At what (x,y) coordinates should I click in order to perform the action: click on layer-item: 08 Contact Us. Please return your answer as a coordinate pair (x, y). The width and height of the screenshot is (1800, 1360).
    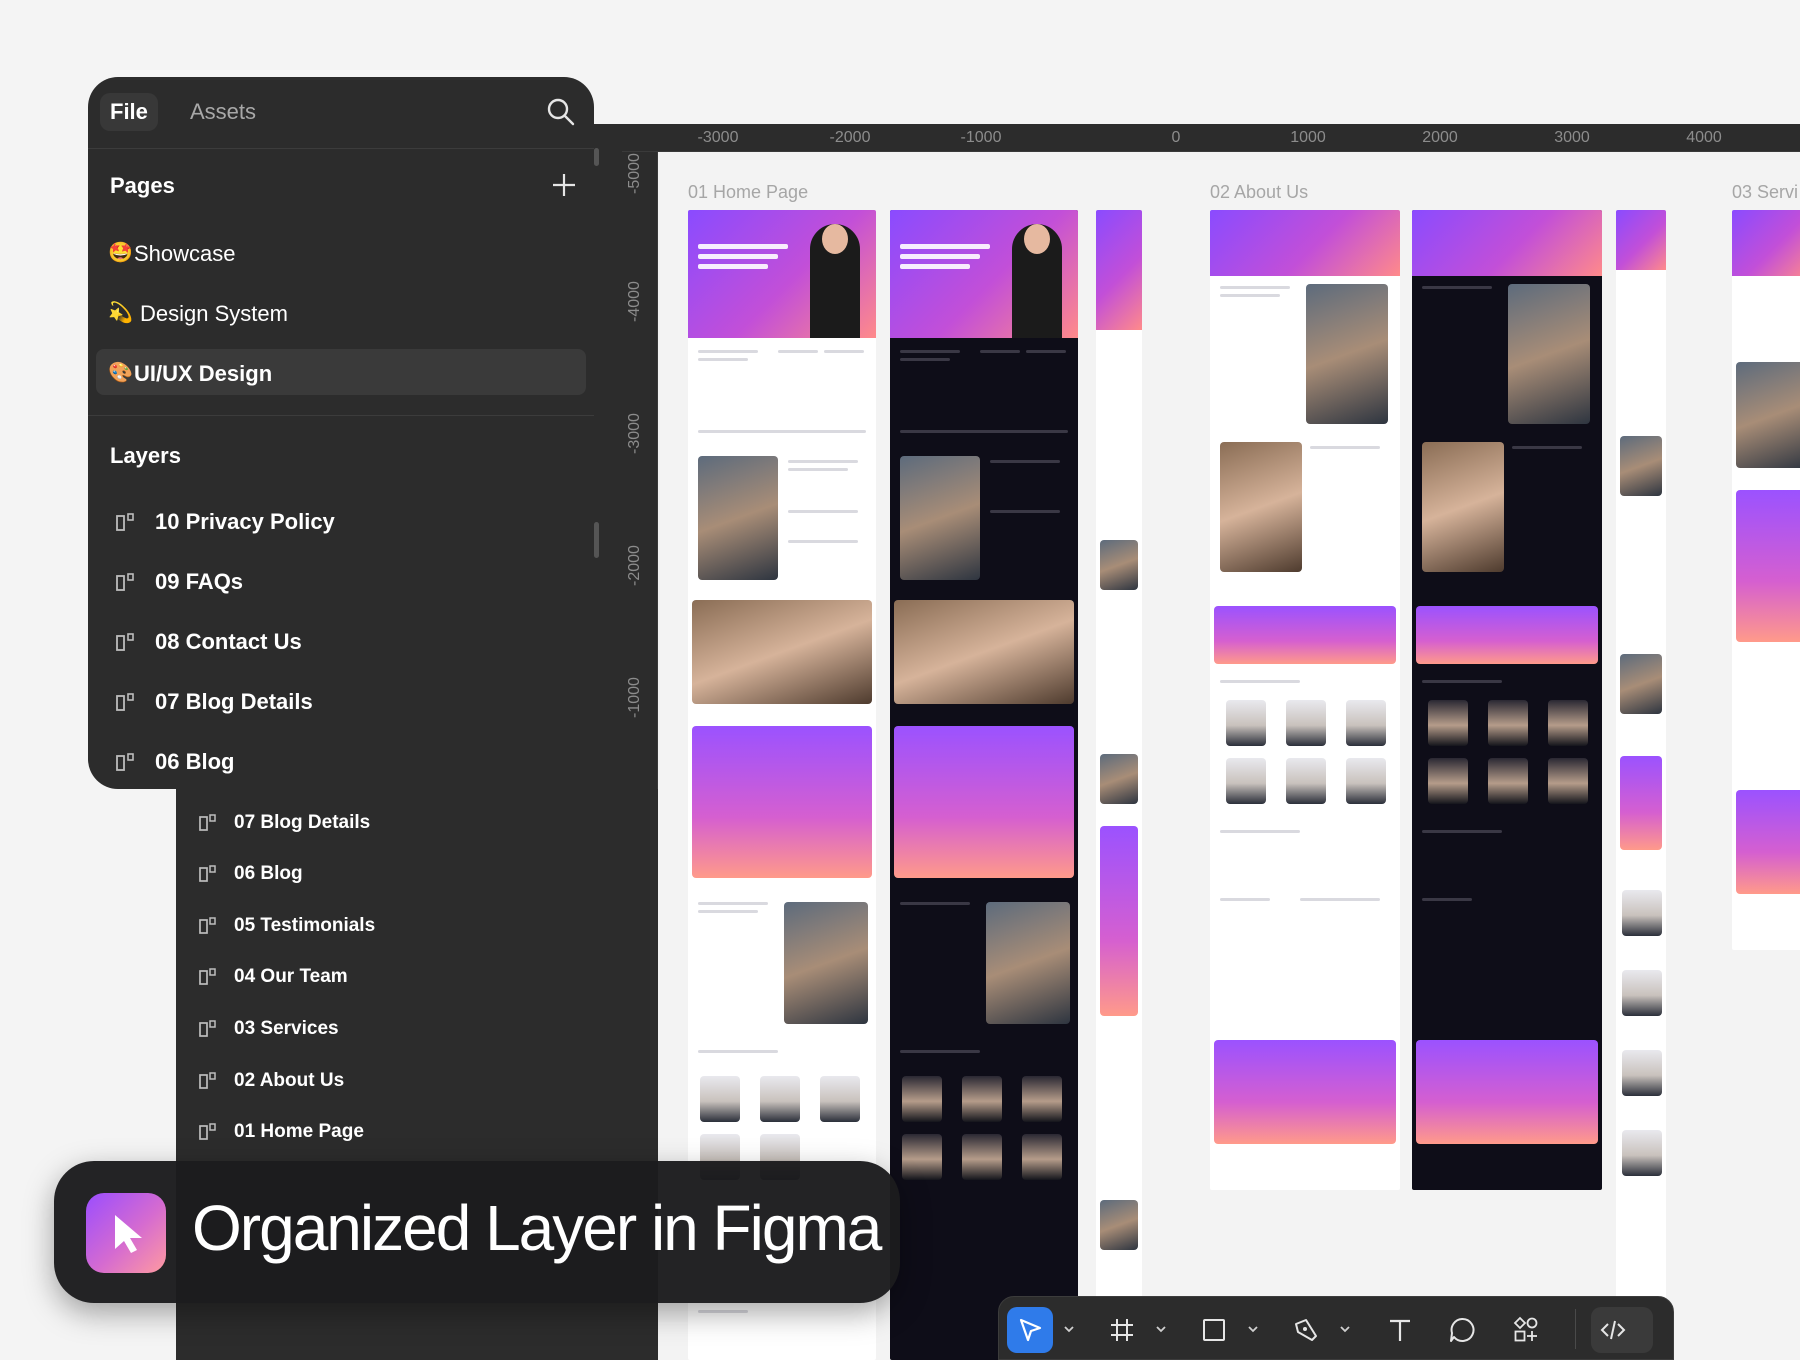
    Looking at the image, I should click on (341, 642).